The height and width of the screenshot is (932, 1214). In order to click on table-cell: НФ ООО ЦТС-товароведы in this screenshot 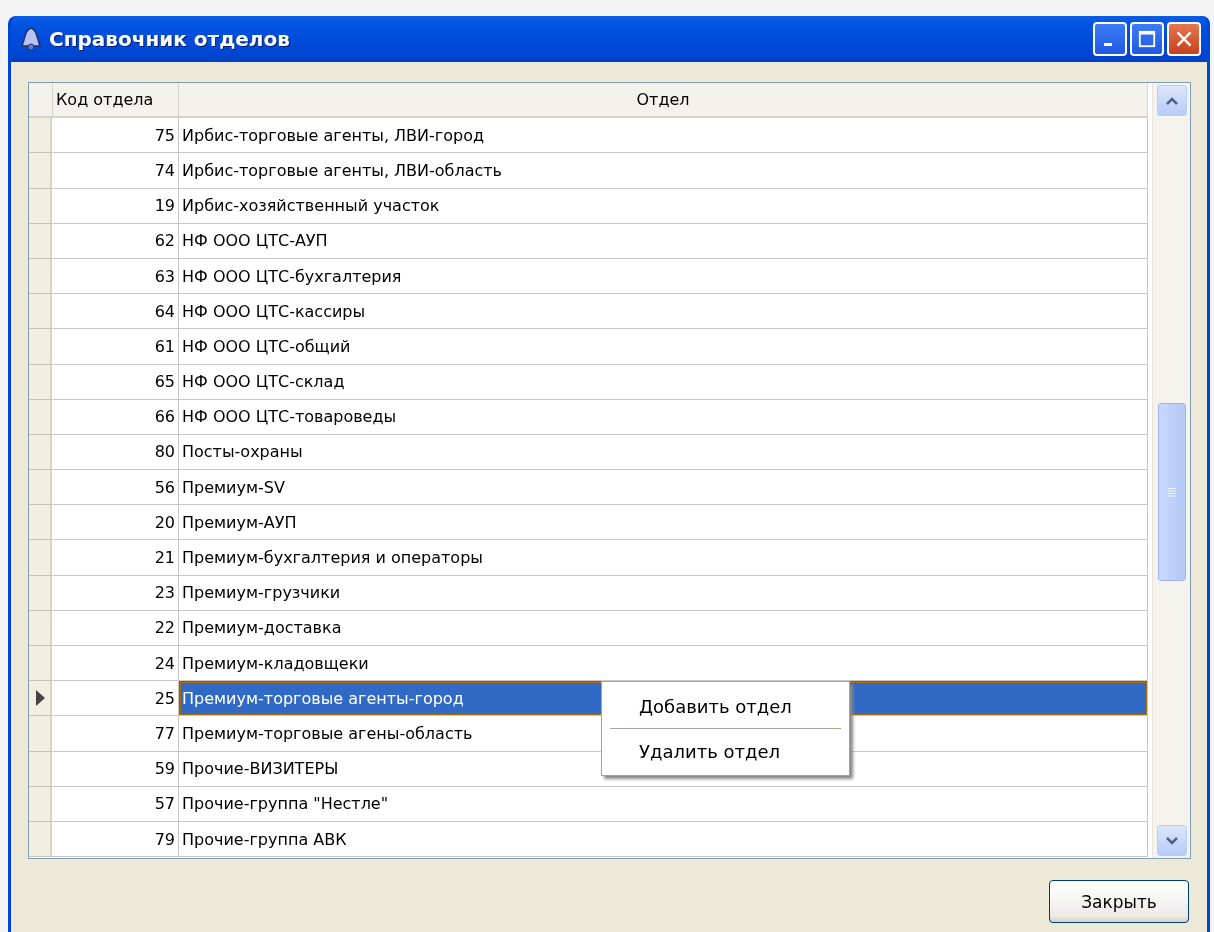, I will do `click(663, 417)`.